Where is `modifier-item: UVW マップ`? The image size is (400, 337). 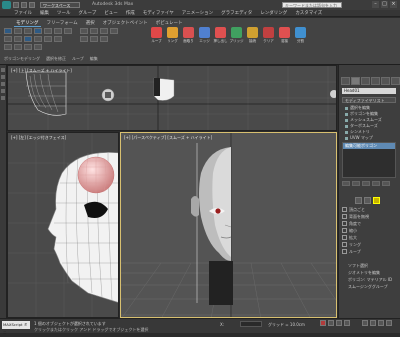 modifier-item: UVW マップ is located at coordinates (369, 138).